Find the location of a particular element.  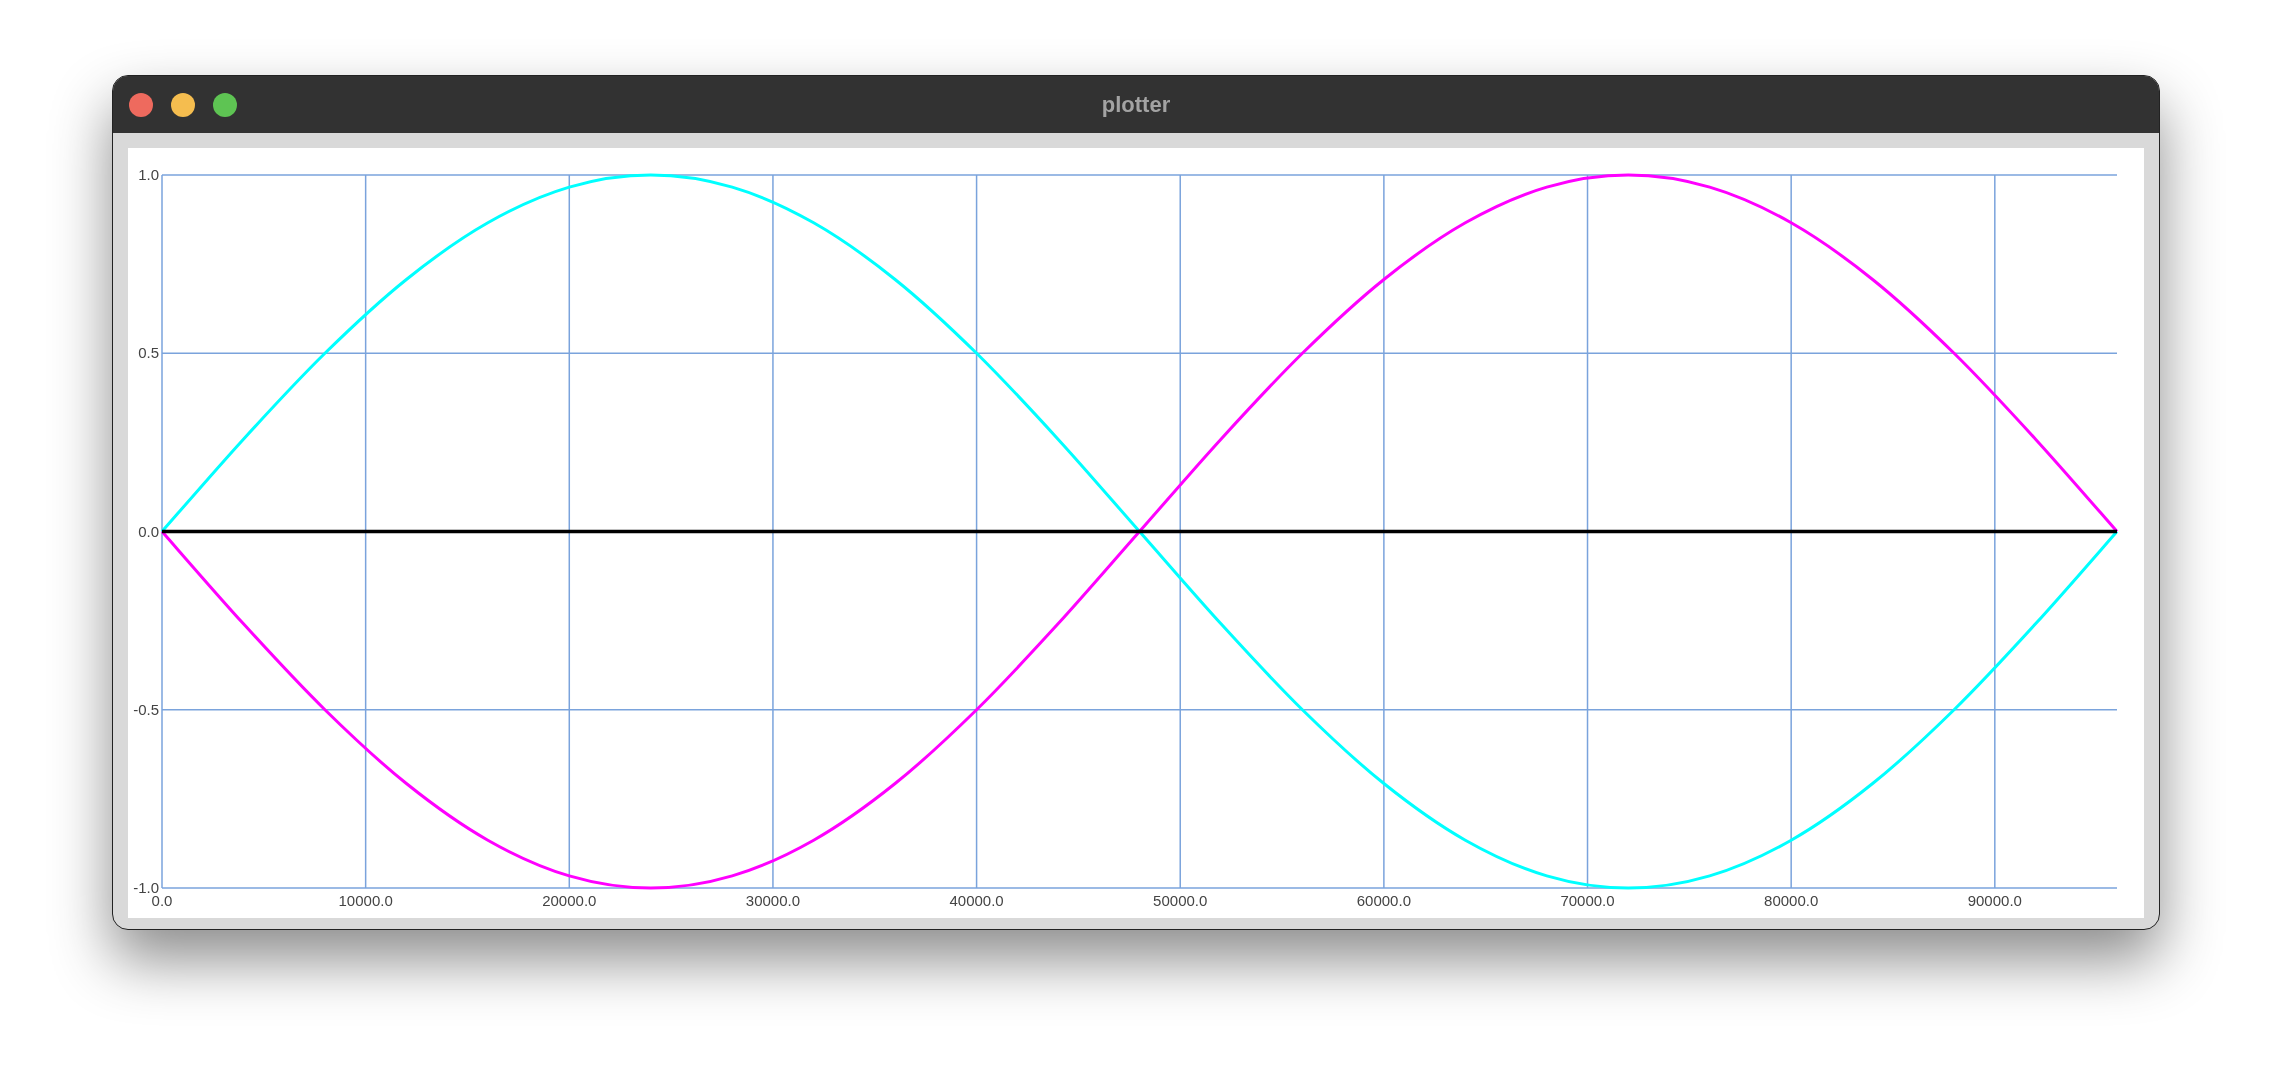

window-title: plotter is located at coordinates (1136, 104).